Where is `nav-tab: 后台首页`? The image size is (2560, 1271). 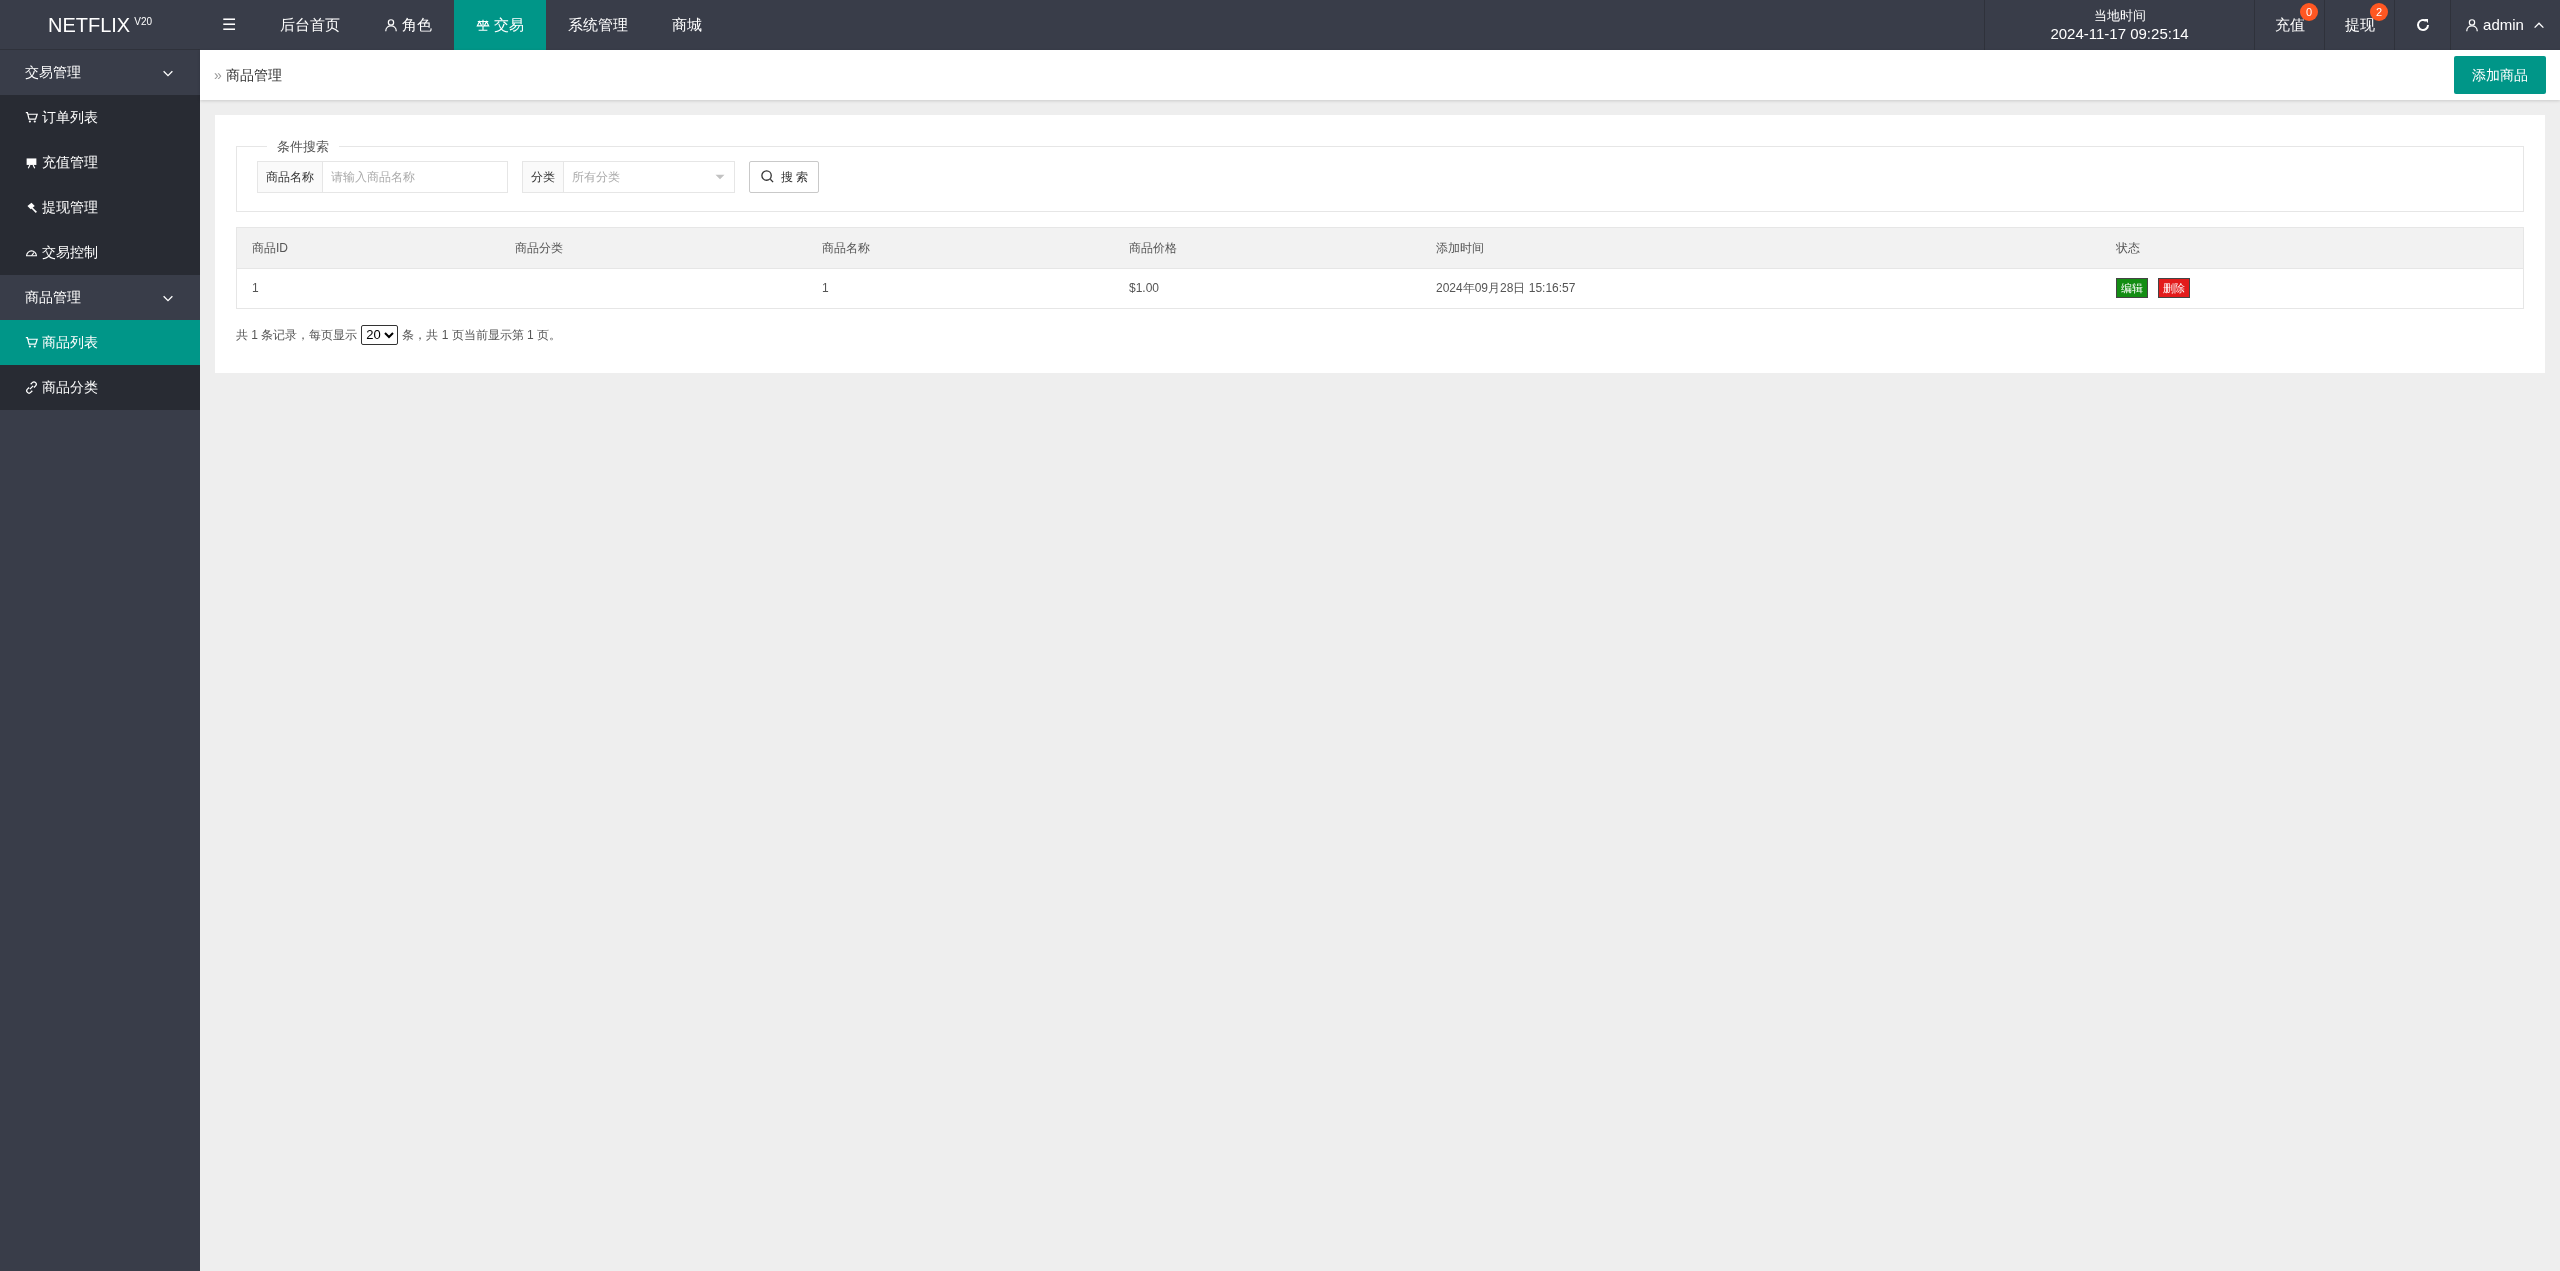
nav-tab: 后台首页 is located at coordinates (310, 25).